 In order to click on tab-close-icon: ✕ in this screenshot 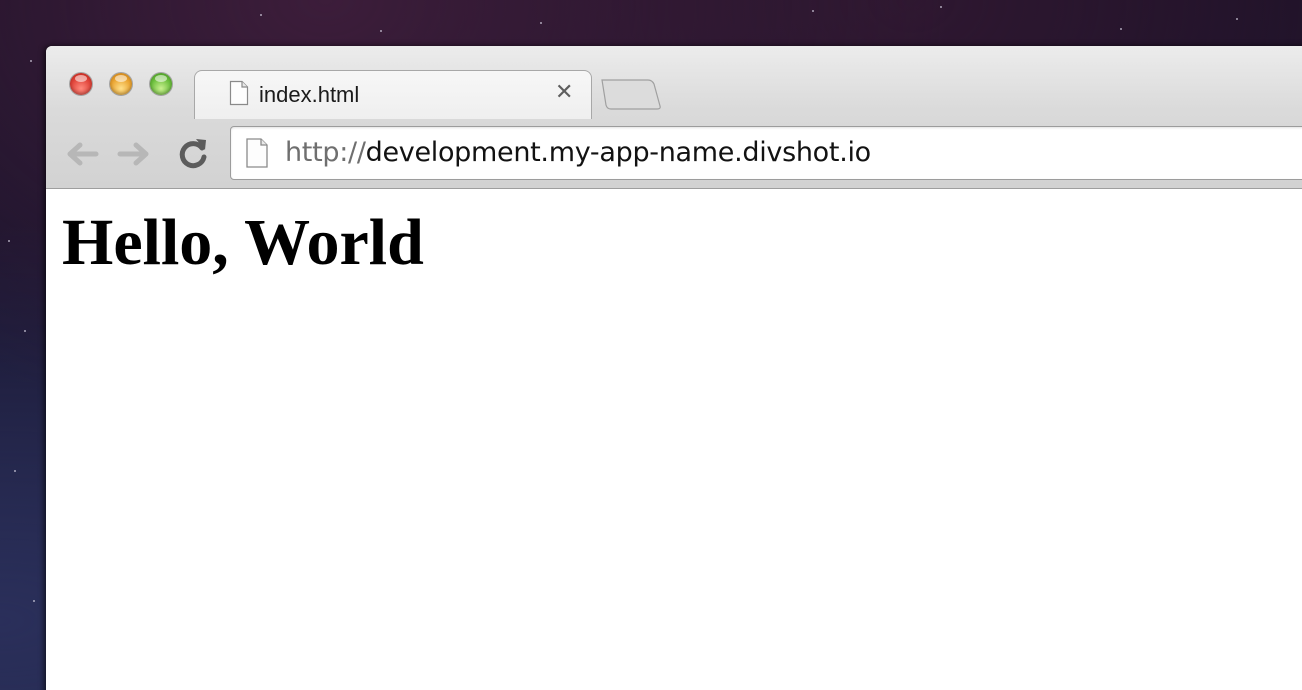, I will do `click(564, 93)`.